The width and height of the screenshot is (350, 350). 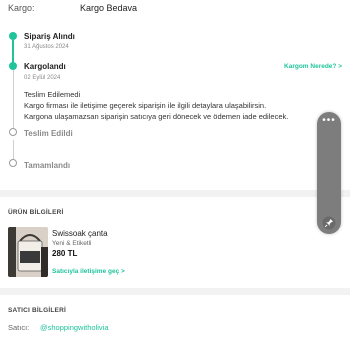 I want to click on seller-label: Satıcı:, so click(x=19, y=327).